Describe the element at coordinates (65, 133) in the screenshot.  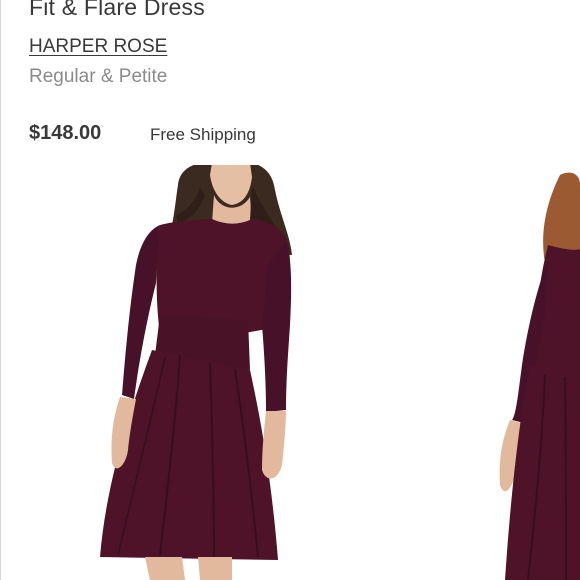
I see `product-price: $148.00` at that location.